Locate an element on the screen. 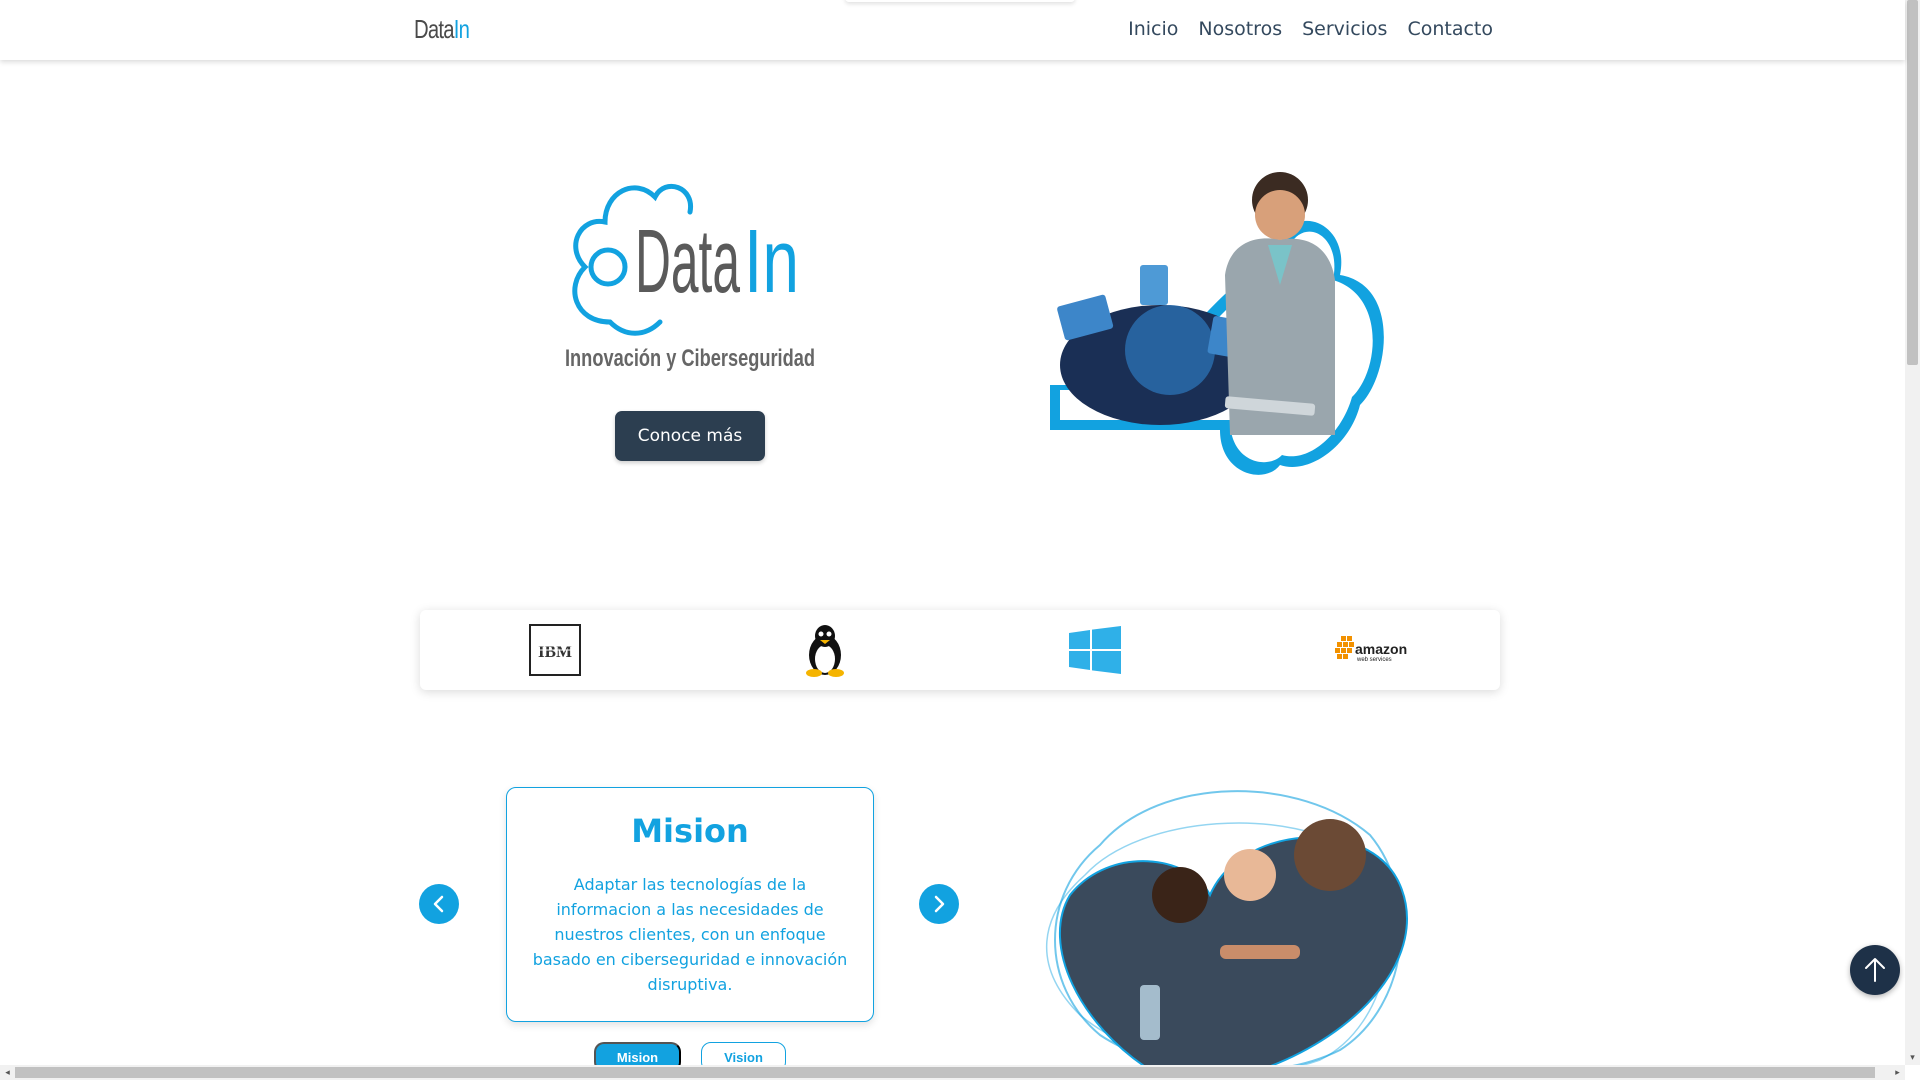  handshake-icon is located at coordinates (1260, 952).